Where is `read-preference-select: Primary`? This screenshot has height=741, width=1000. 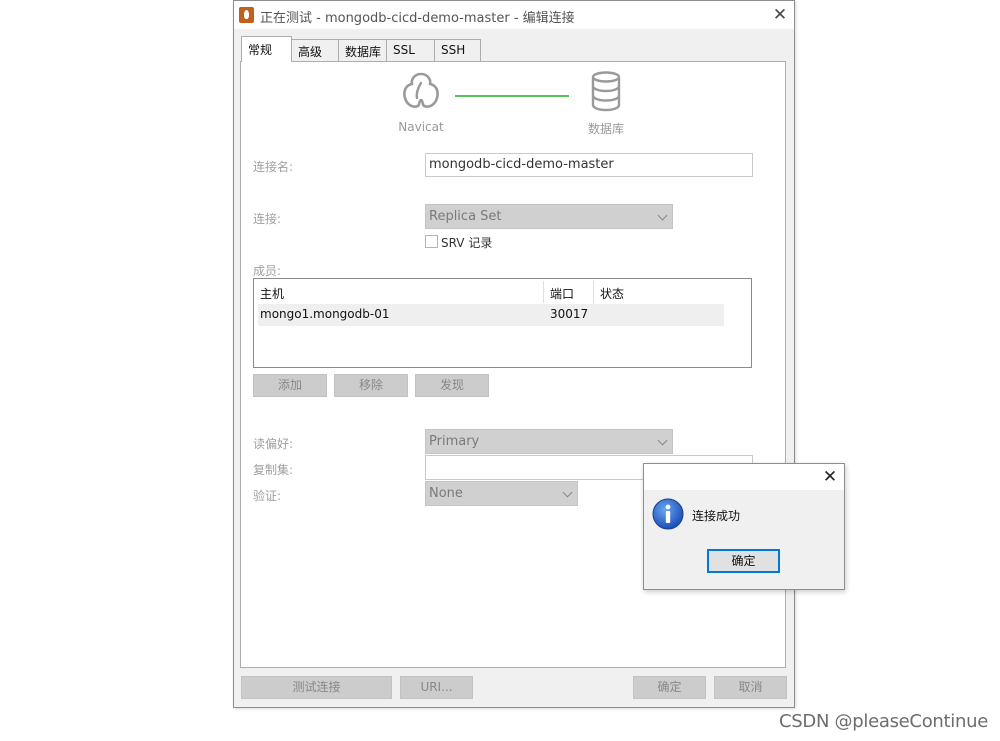
read-preference-select: Primary is located at coordinates (549, 441).